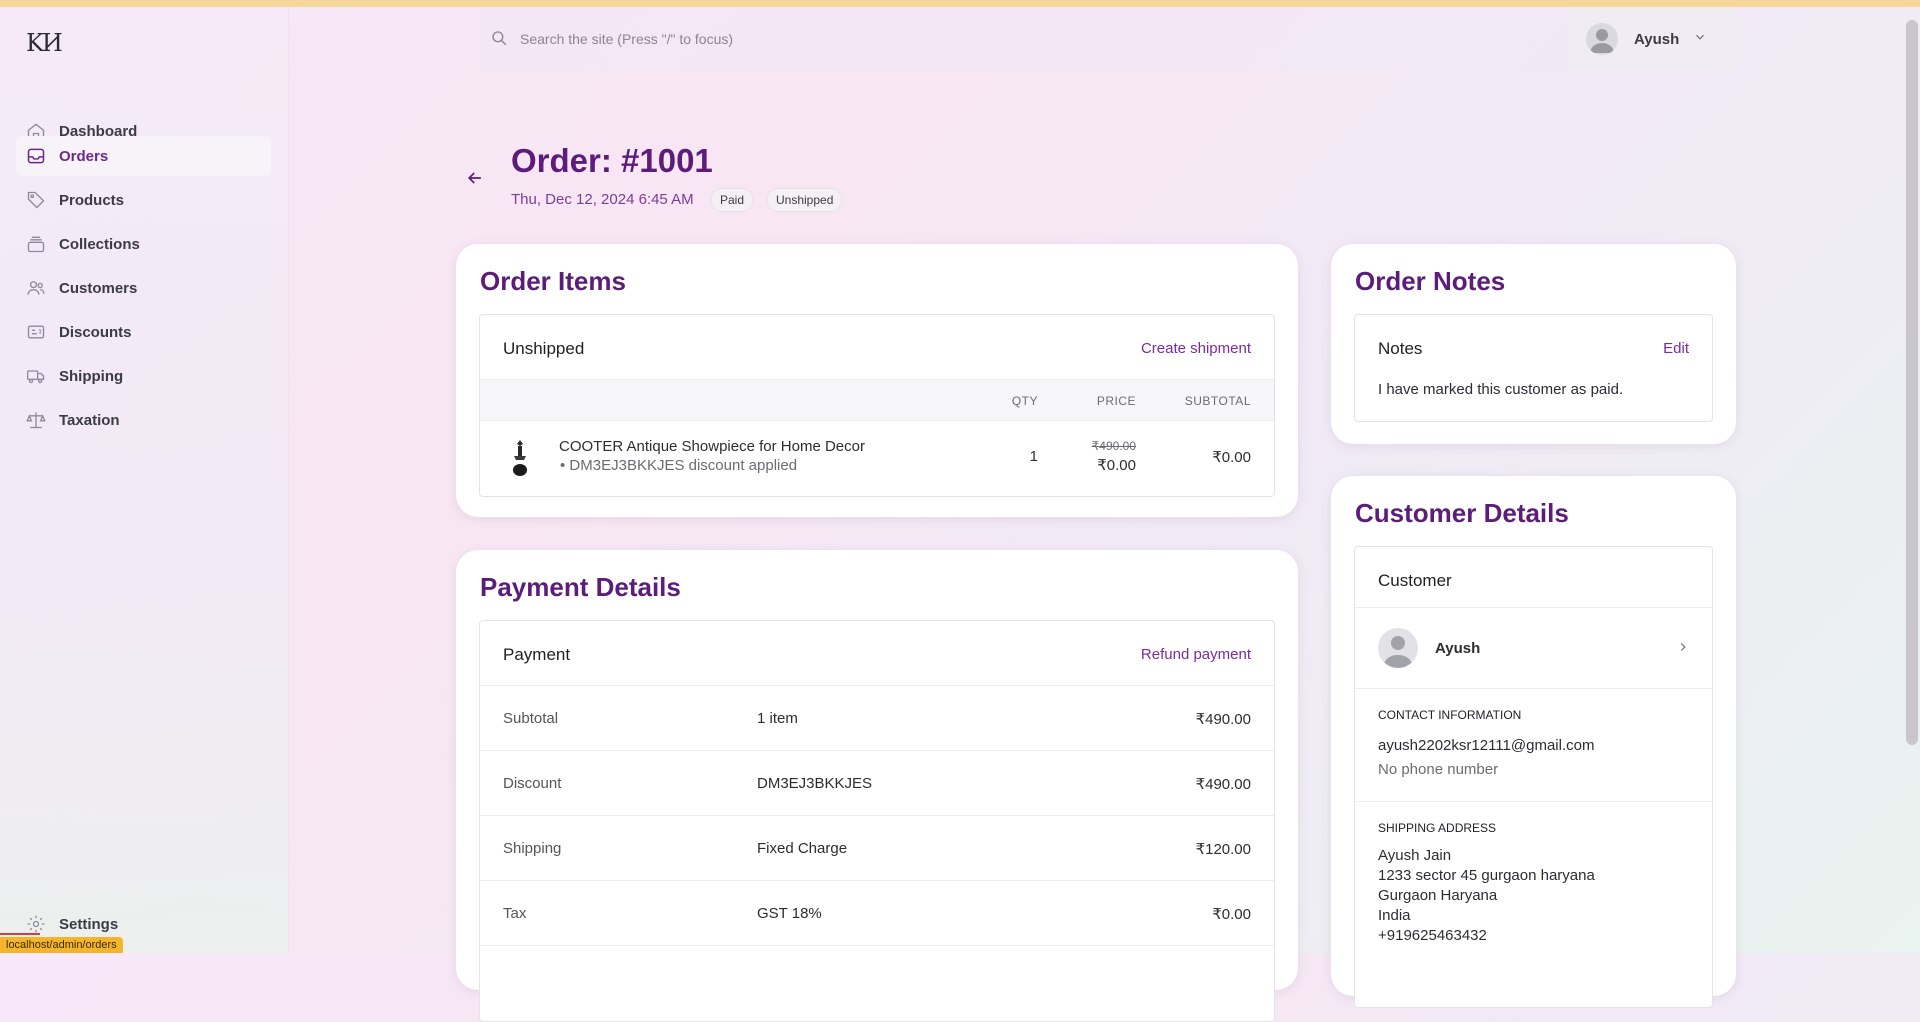  What do you see at coordinates (602, 199) in the screenshot?
I see `order-date: Thu, Dec 12, 2024 6:45 AM` at bounding box center [602, 199].